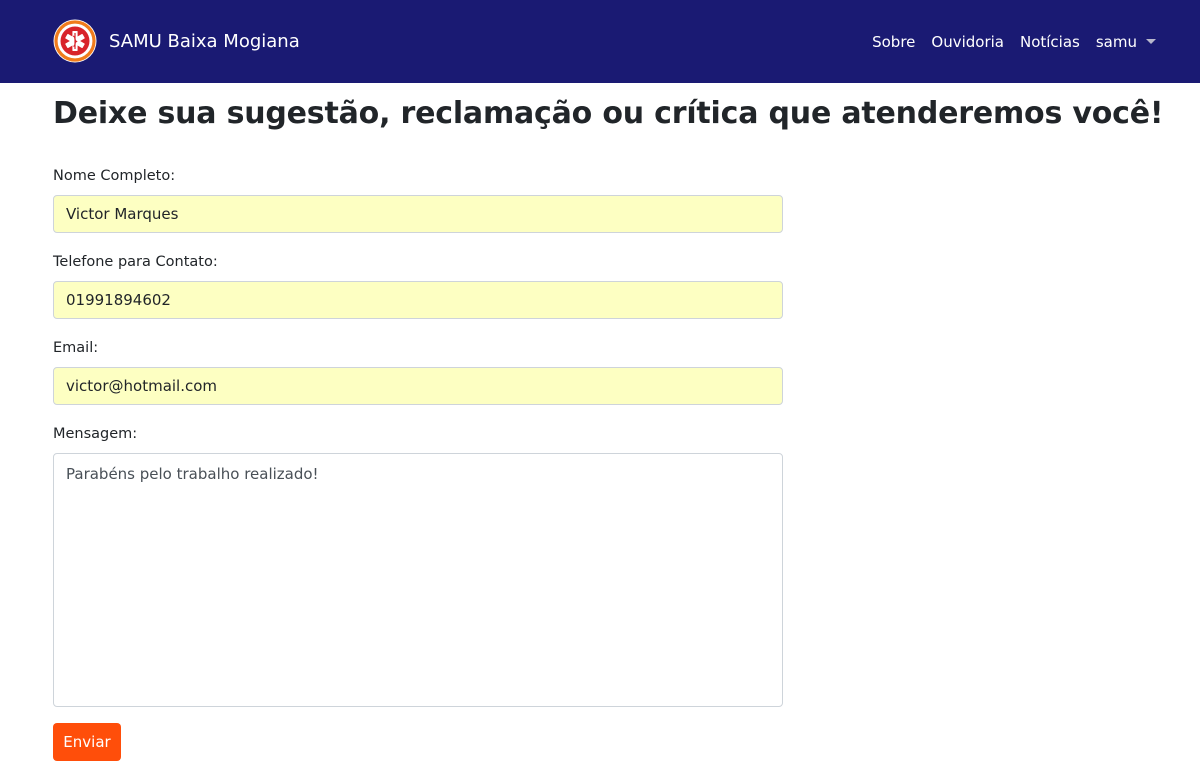 The height and width of the screenshot is (783, 1200). Describe the element at coordinates (1151, 41) in the screenshot. I see `caret-down-icon` at that location.